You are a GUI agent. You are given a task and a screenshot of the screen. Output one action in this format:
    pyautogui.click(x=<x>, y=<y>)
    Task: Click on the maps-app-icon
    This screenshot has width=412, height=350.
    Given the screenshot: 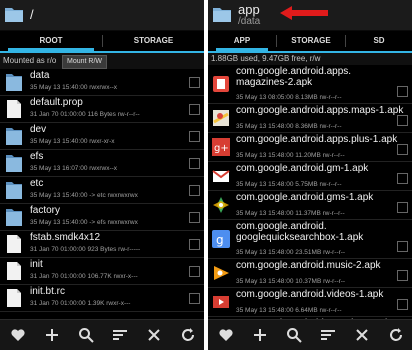 What is the action you would take?
    pyautogui.click(x=221, y=118)
    